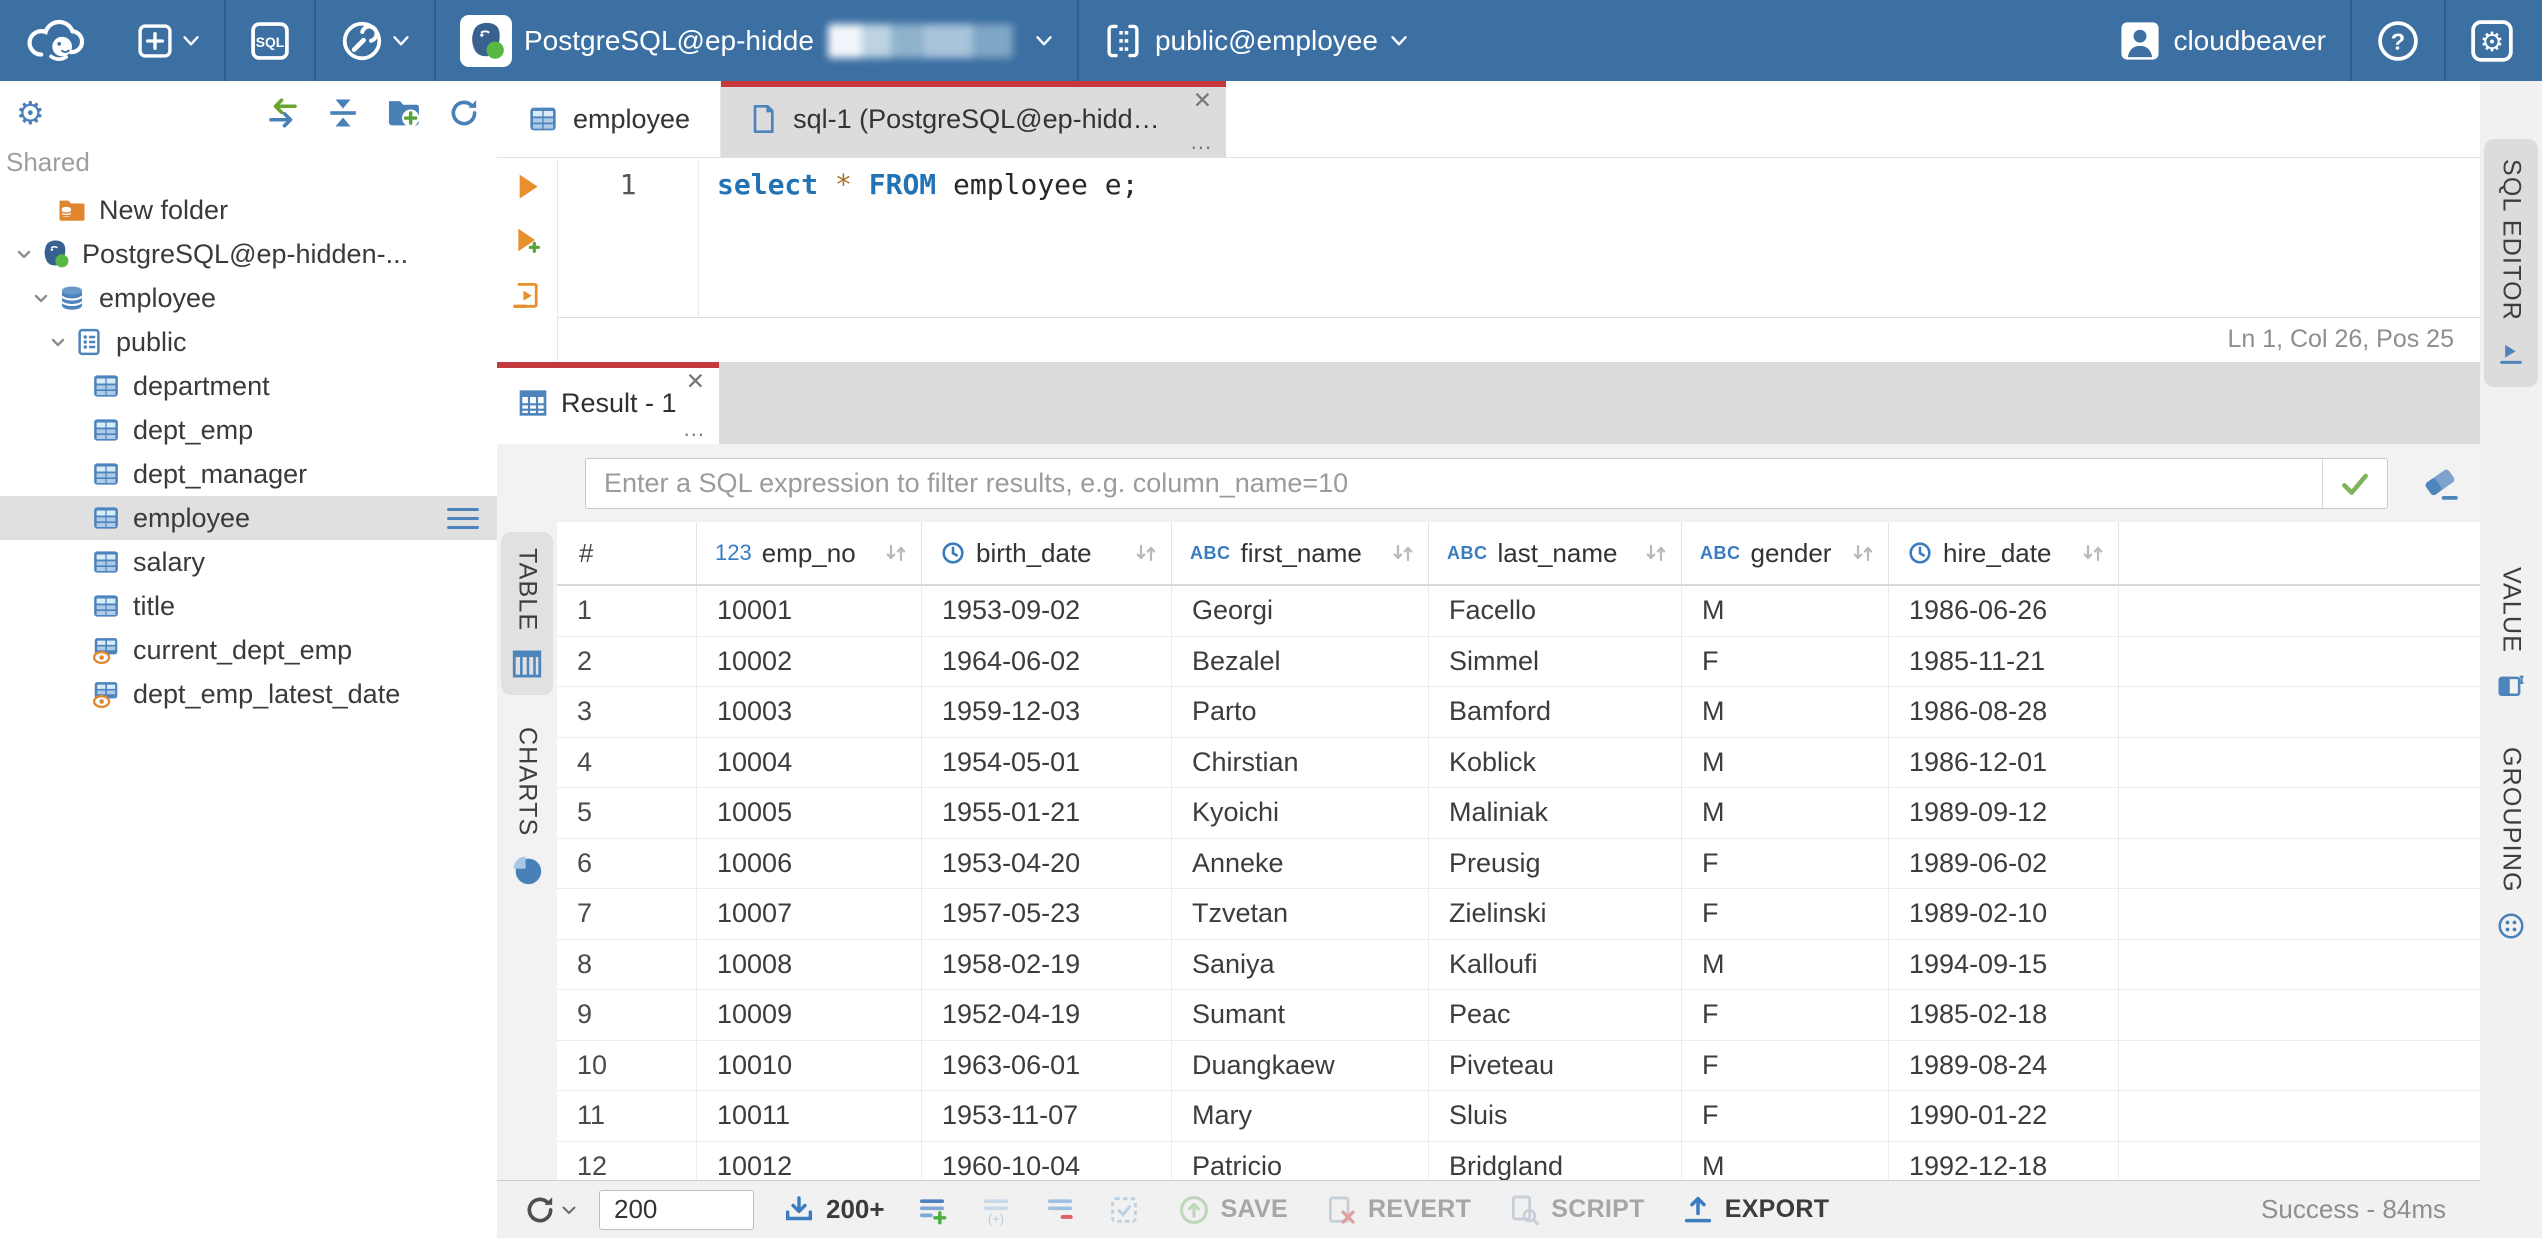 The height and width of the screenshot is (1238, 2542). What do you see at coordinates (2511, 634) in the screenshot?
I see `tab-value-panel: VALUE` at bounding box center [2511, 634].